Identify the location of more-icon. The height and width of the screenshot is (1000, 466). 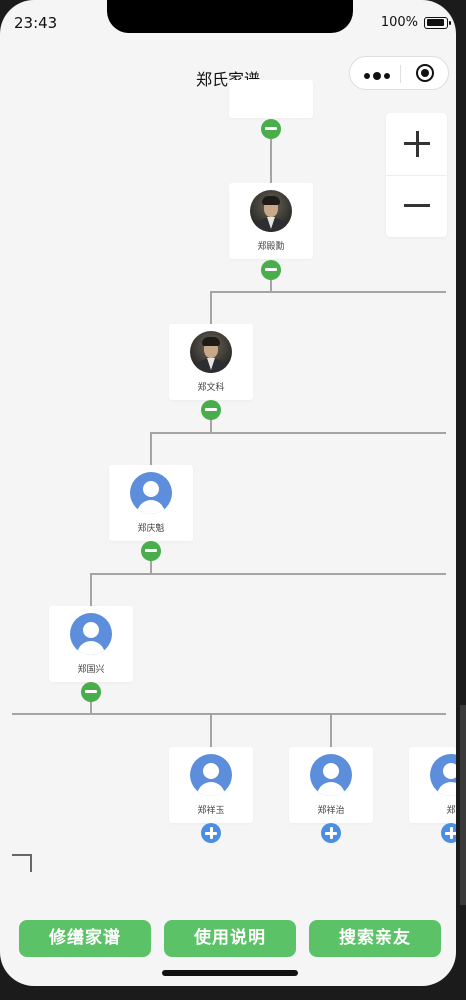
(377, 76).